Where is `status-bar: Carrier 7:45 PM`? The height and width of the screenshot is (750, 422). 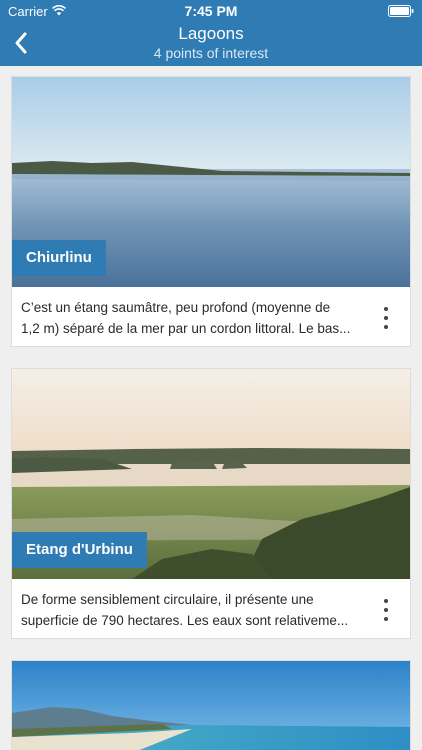
status-bar: Carrier 7:45 PM is located at coordinates (211, 11).